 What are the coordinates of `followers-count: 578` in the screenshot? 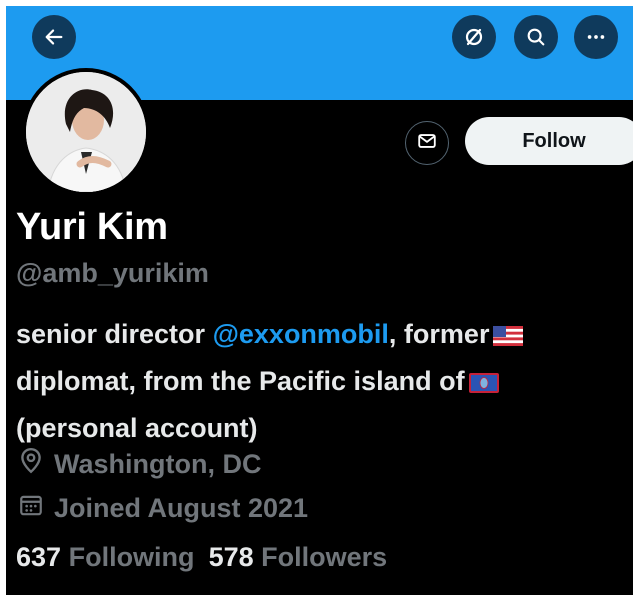 It's located at (231, 557).